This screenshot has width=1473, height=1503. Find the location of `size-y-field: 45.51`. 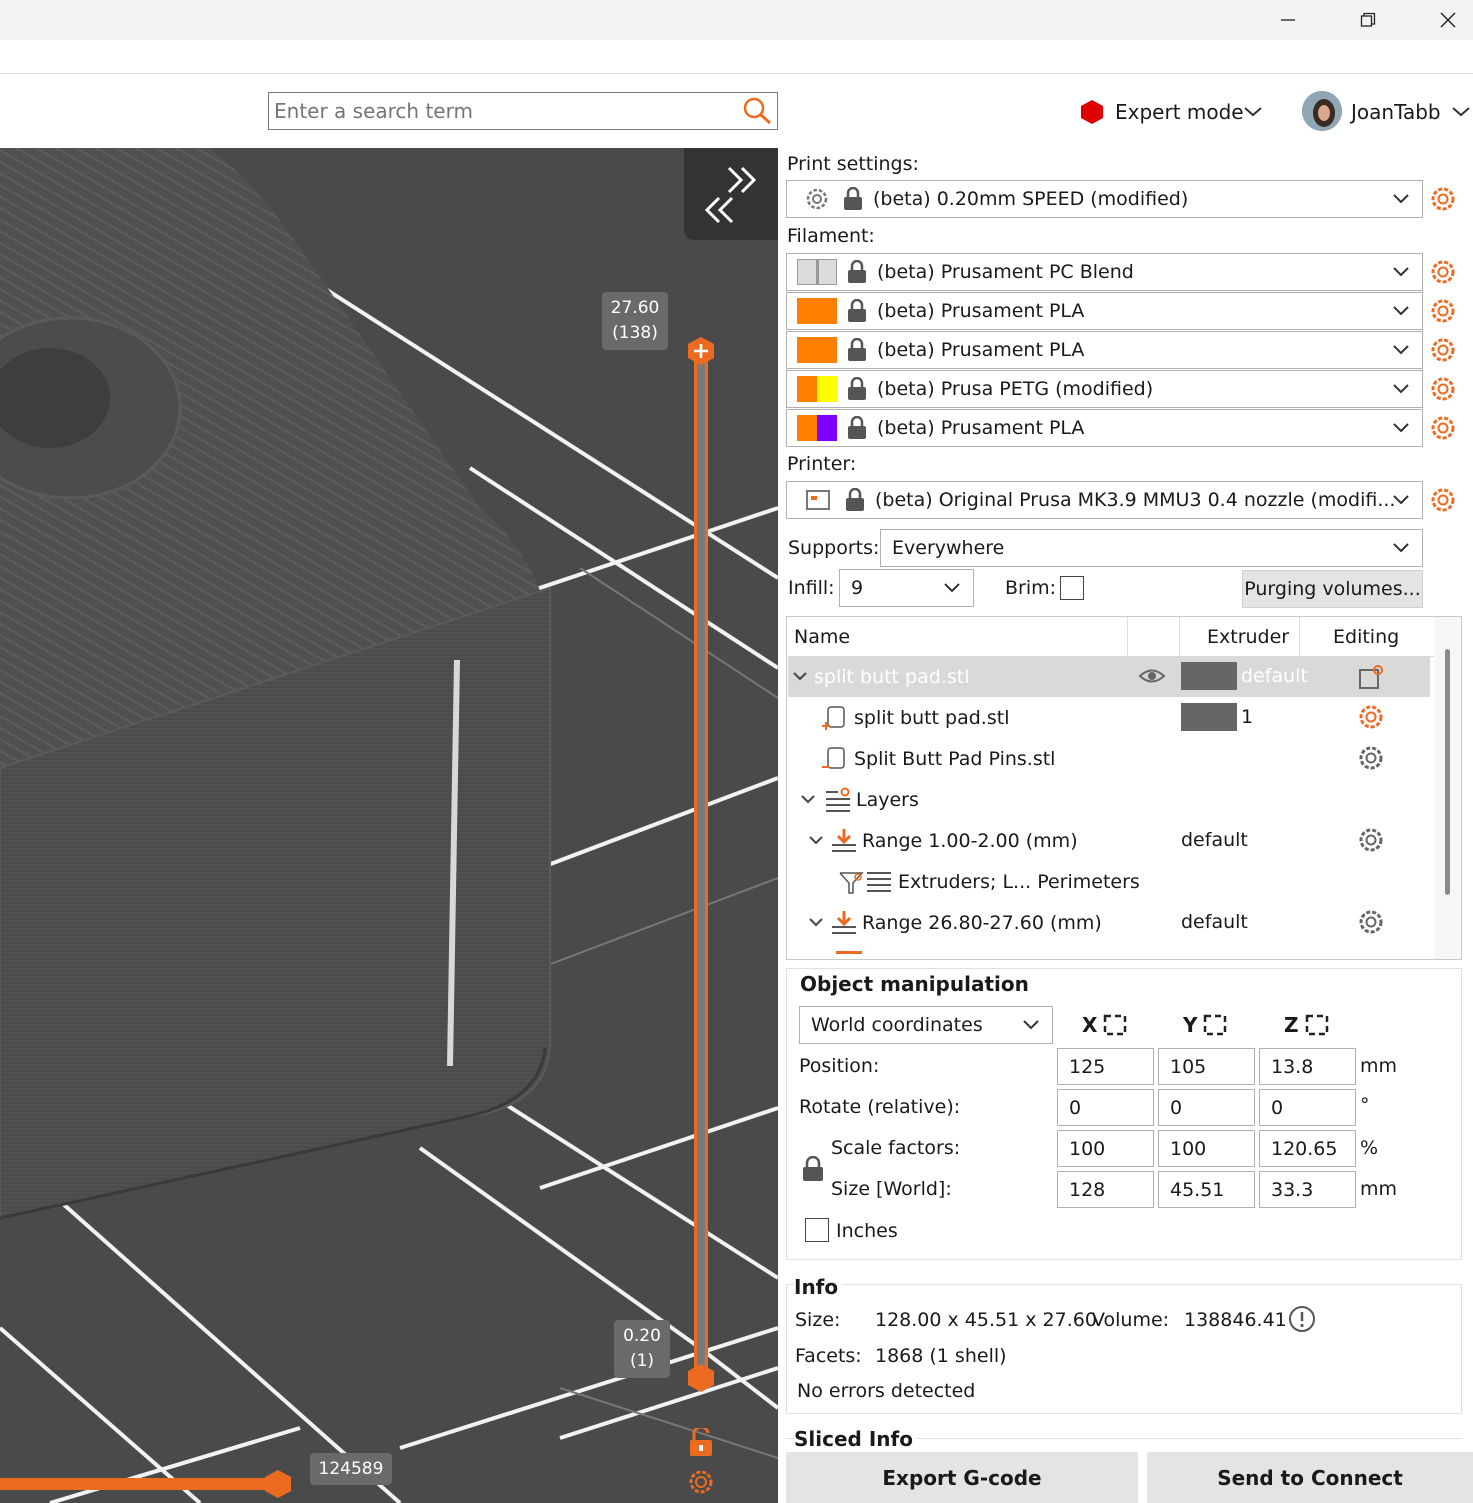

size-y-field: 45.51 is located at coordinates (1206, 1189).